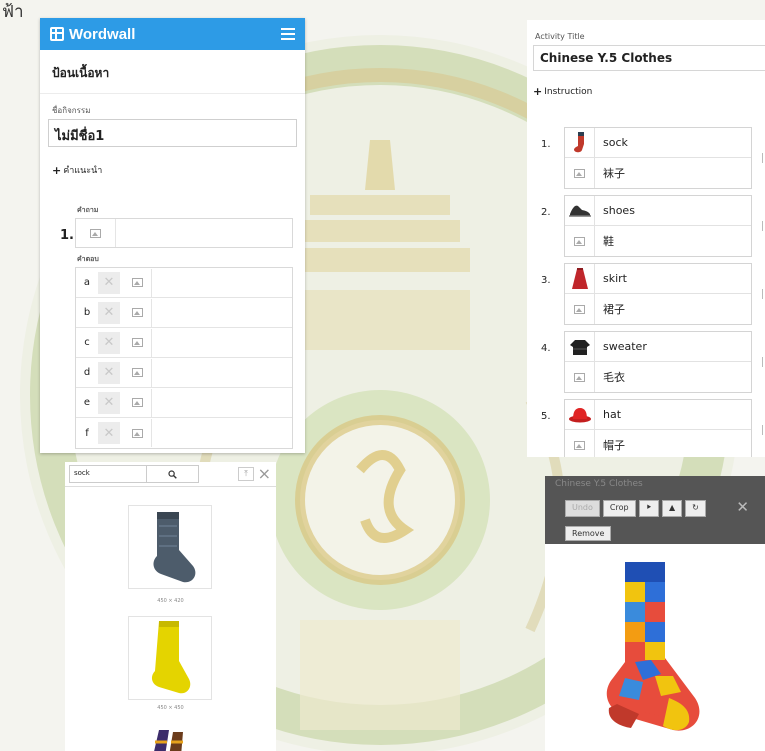  I want to click on sweater-icon, so click(580, 346).